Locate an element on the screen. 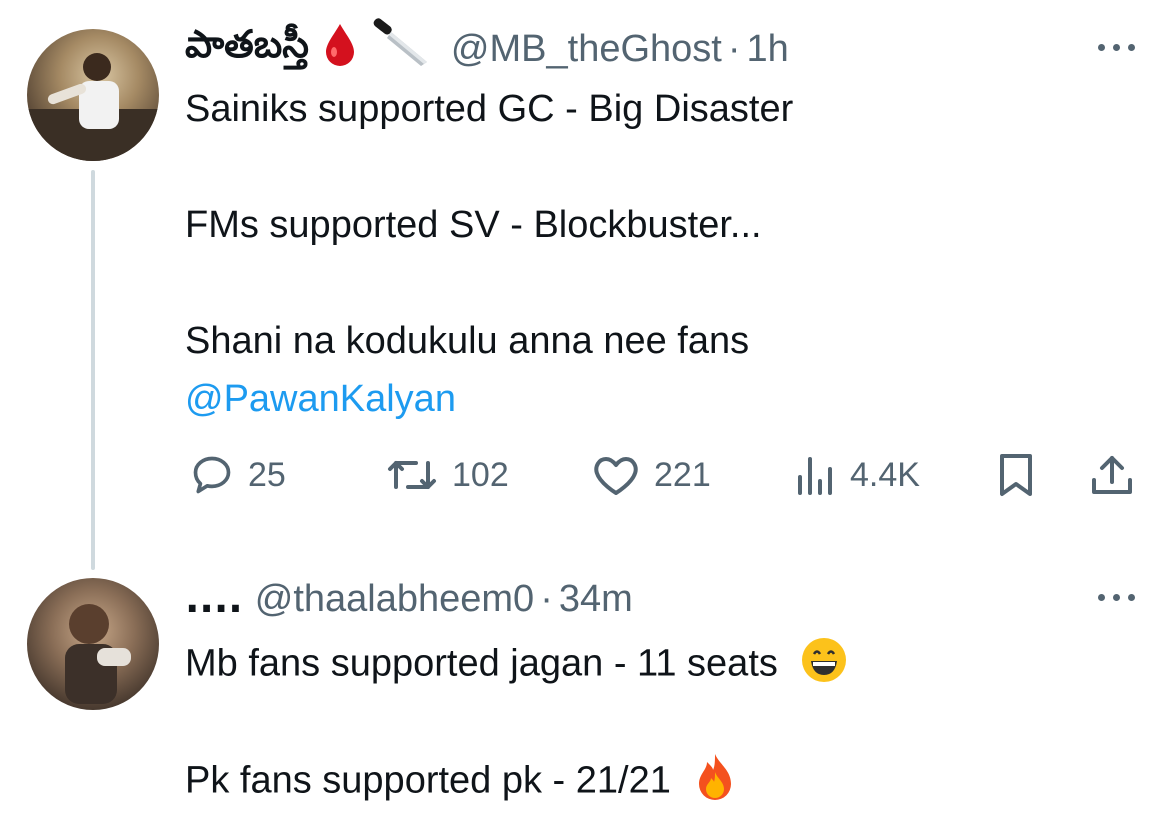 This screenshot has width=1170, height=818. author-name: పాతబస్తీ is located at coordinates (247, 49).